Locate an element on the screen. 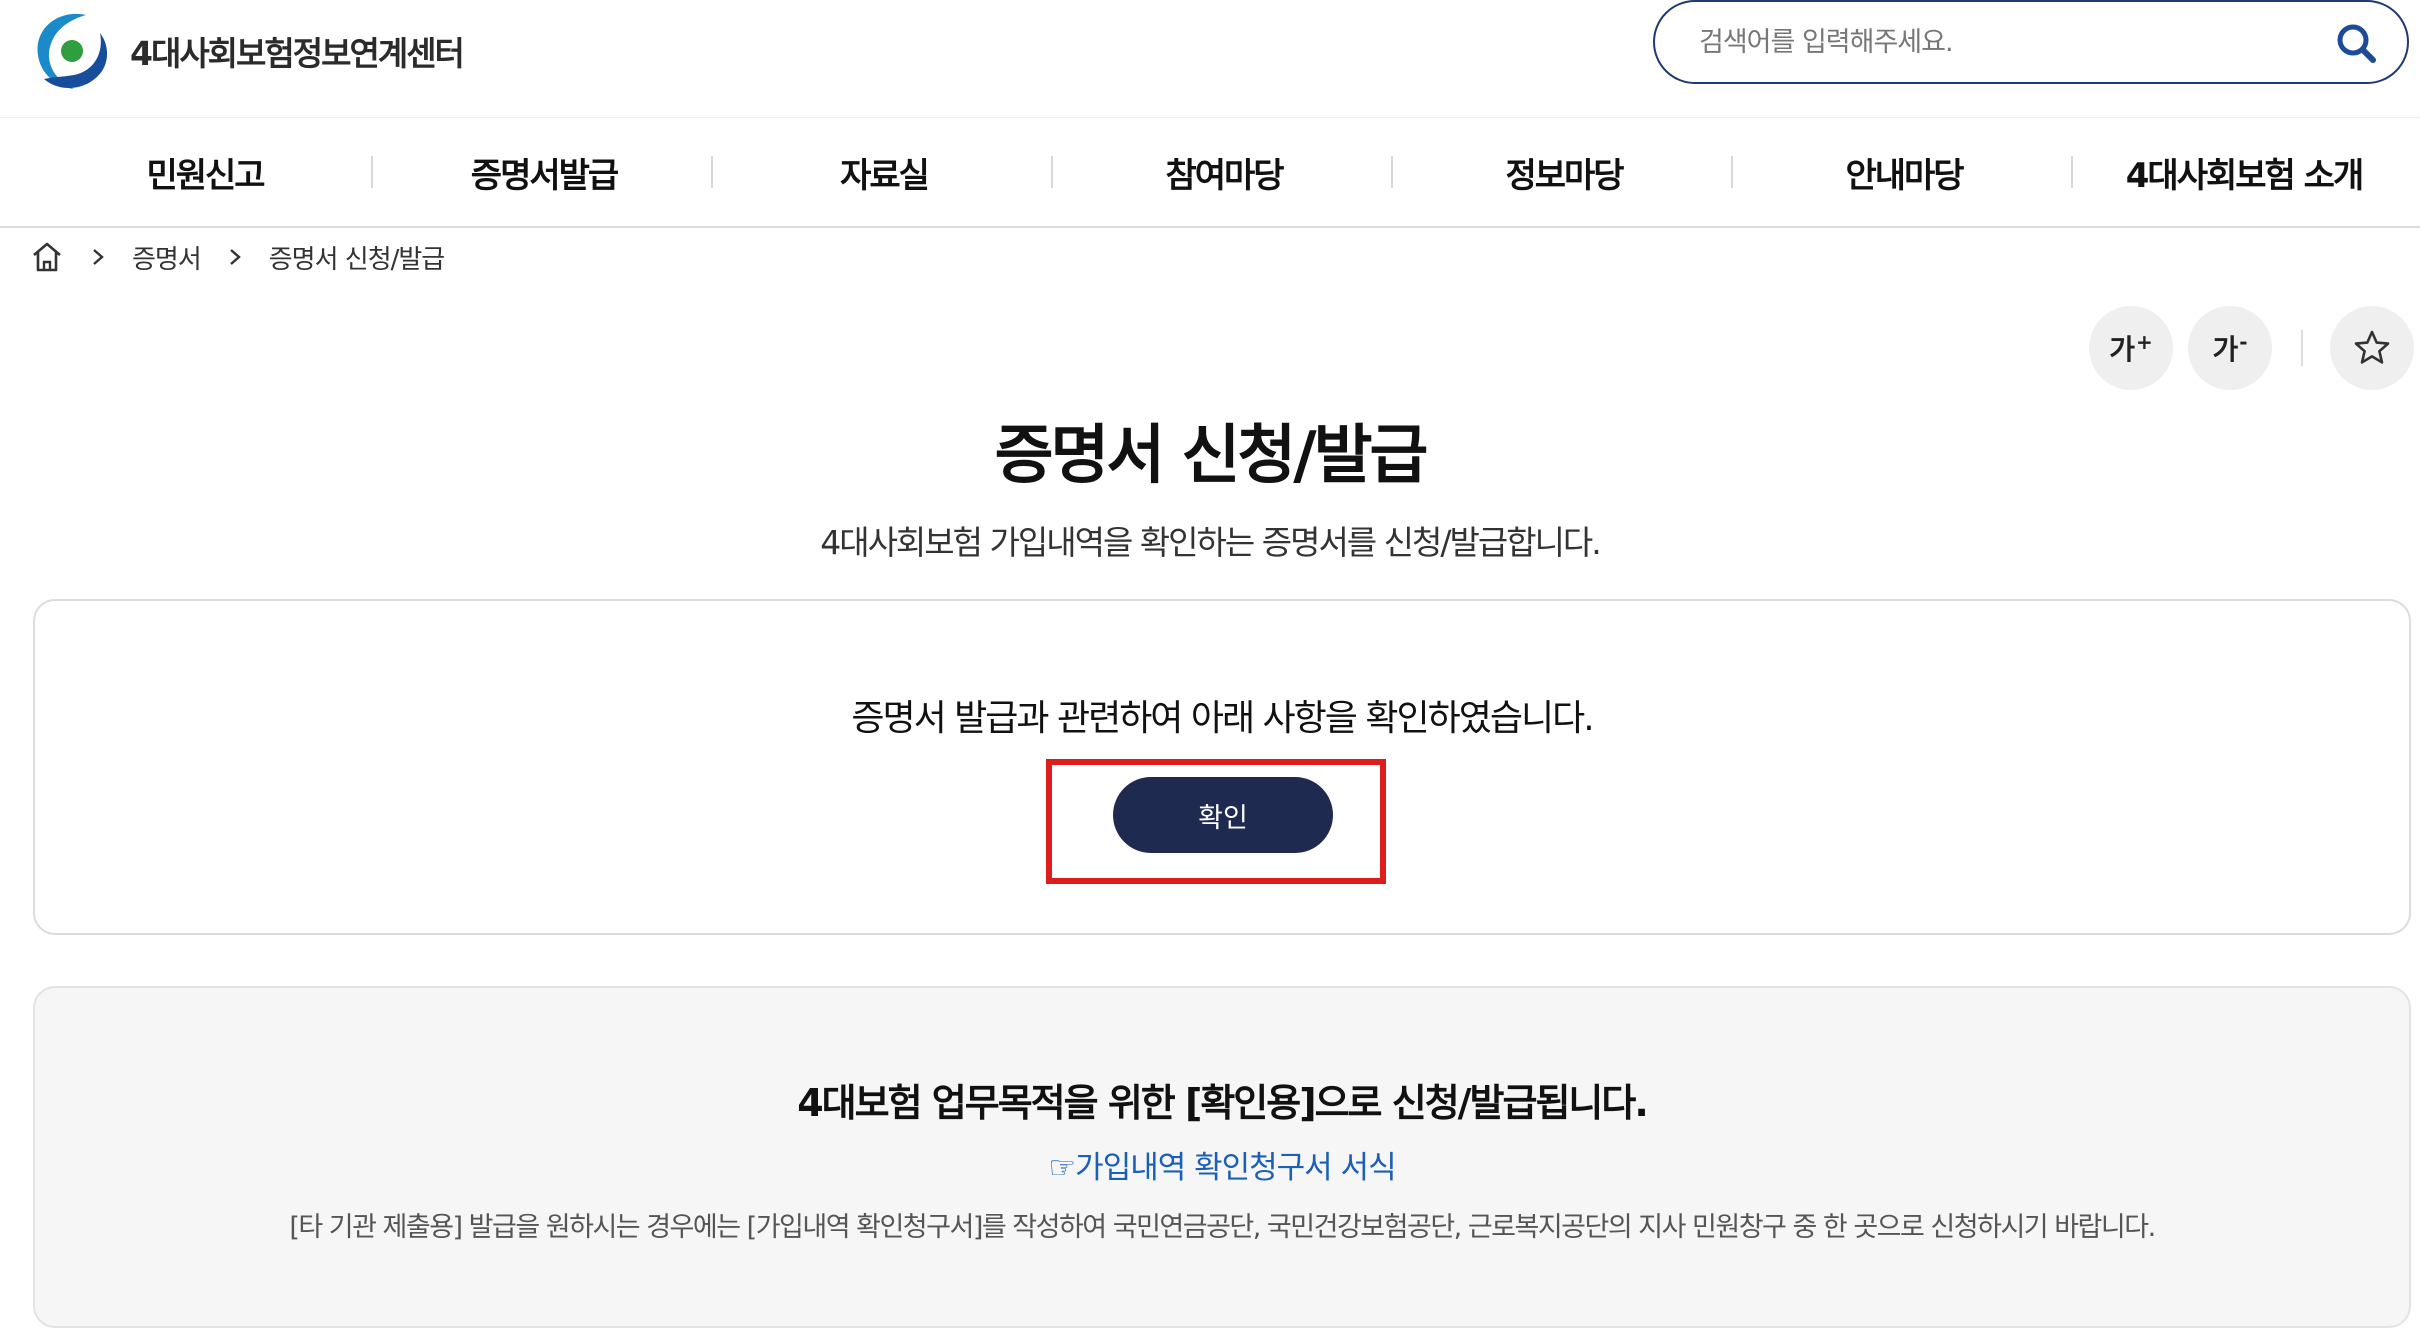 The image size is (2420, 1328). breadcrumb: 증명서 증명서 신청/발급 is located at coordinates (237, 257).